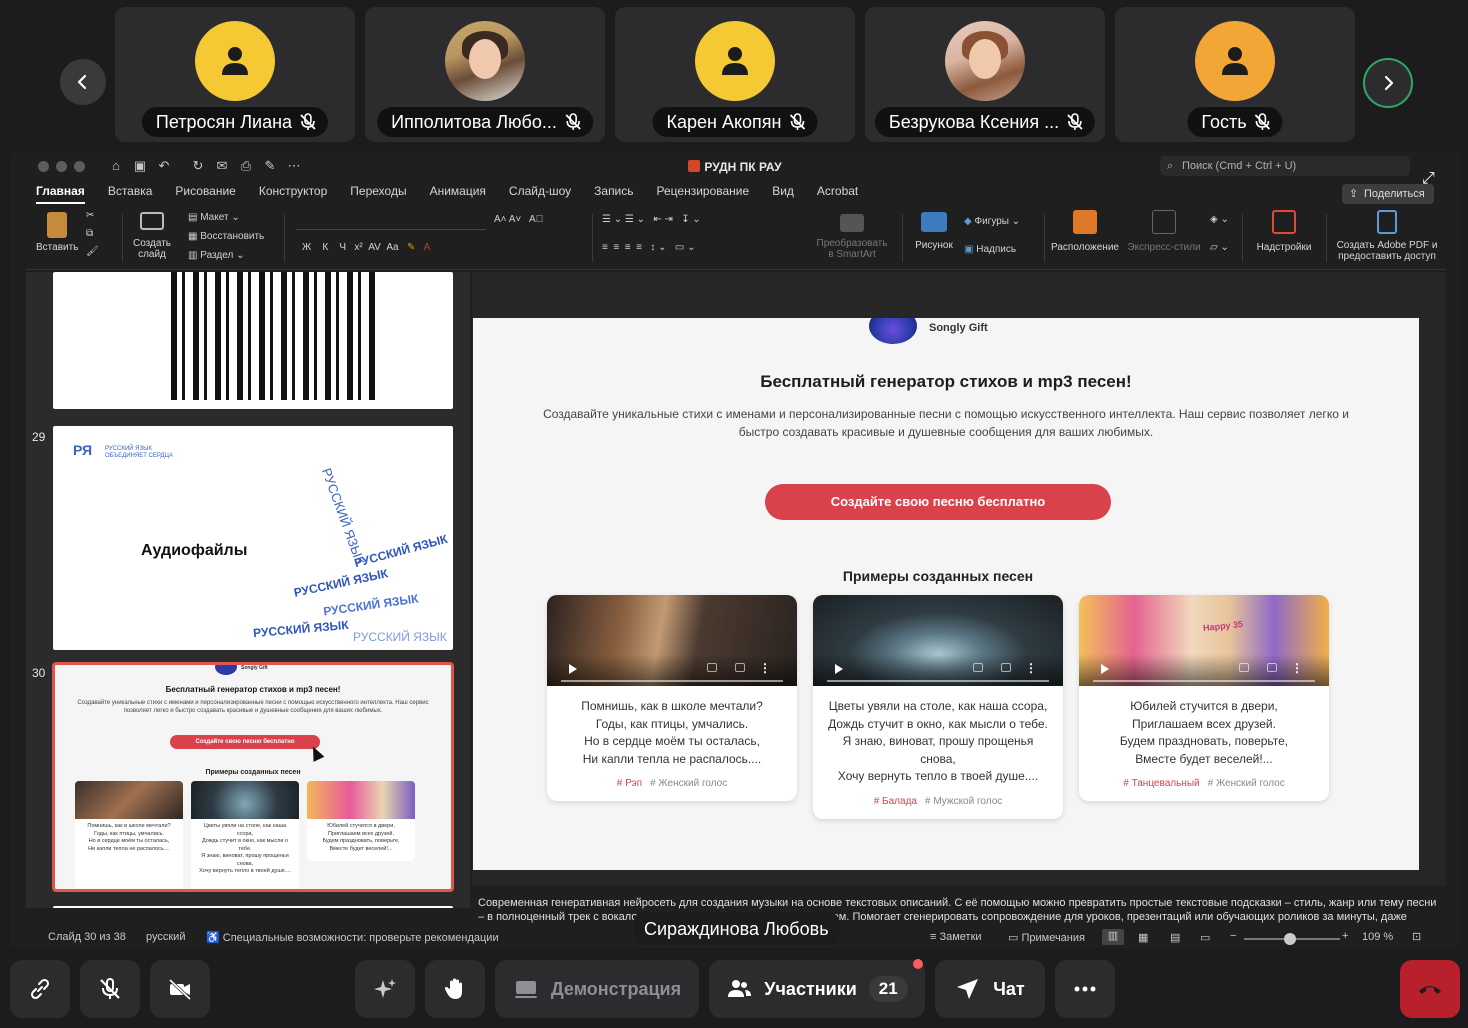 Image resolution: width=1468 pixels, height=1028 pixels. I want to click on tab-slideshow: Слайд-шоу, so click(540, 194).